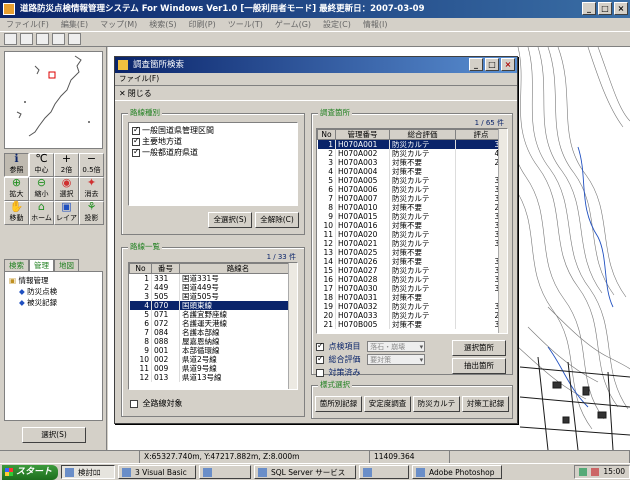 The image size is (630, 480). Describe the element at coordinates (621, 8) in the screenshot. I see `close-button: ×` at that location.